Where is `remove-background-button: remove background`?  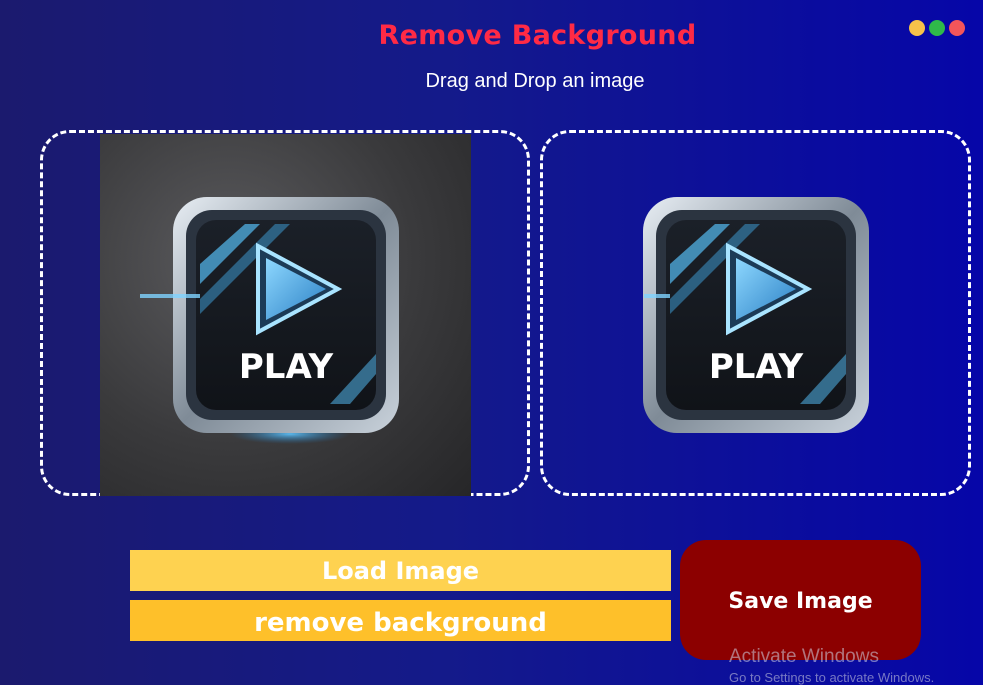 remove-background-button: remove background is located at coordinates (400, 620).